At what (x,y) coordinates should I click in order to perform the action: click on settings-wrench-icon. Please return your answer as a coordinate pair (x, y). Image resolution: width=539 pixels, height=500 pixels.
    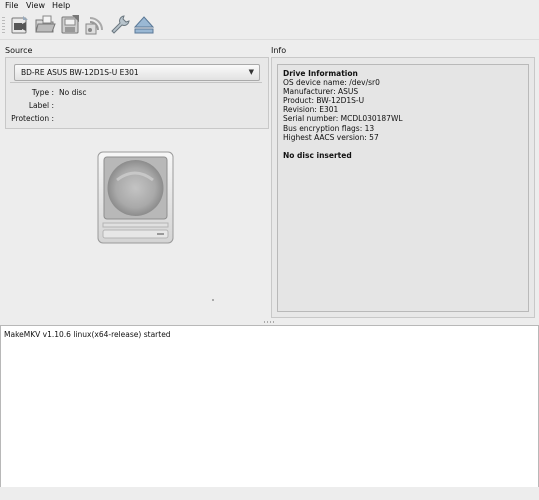
    Looking at the image, I should click on (120, 24).